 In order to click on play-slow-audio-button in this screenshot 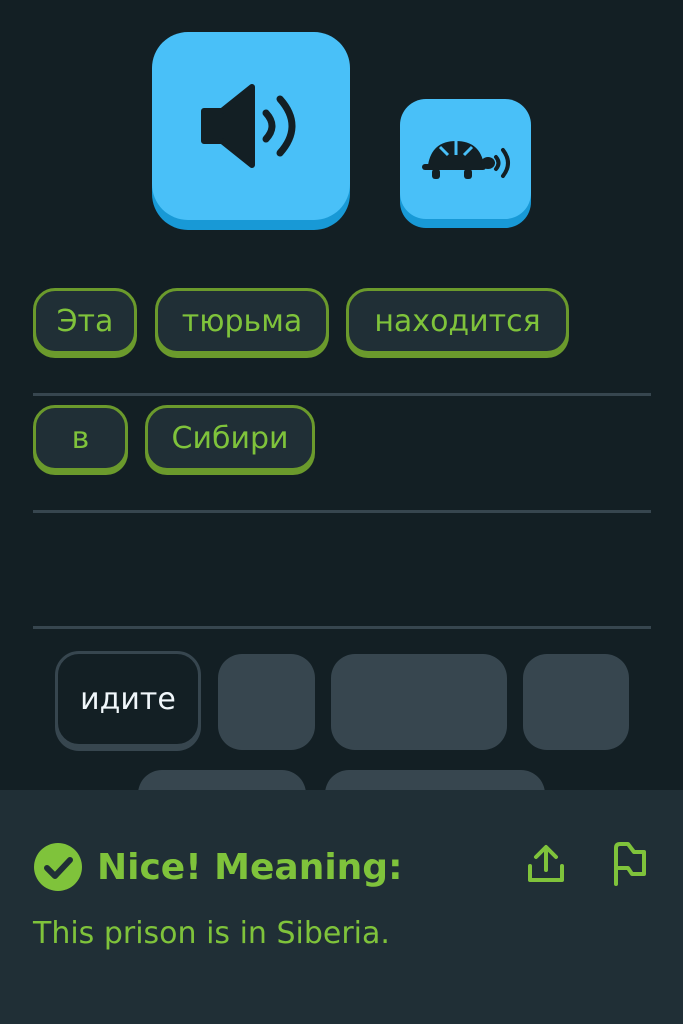, I will do `click(465, 159)`.